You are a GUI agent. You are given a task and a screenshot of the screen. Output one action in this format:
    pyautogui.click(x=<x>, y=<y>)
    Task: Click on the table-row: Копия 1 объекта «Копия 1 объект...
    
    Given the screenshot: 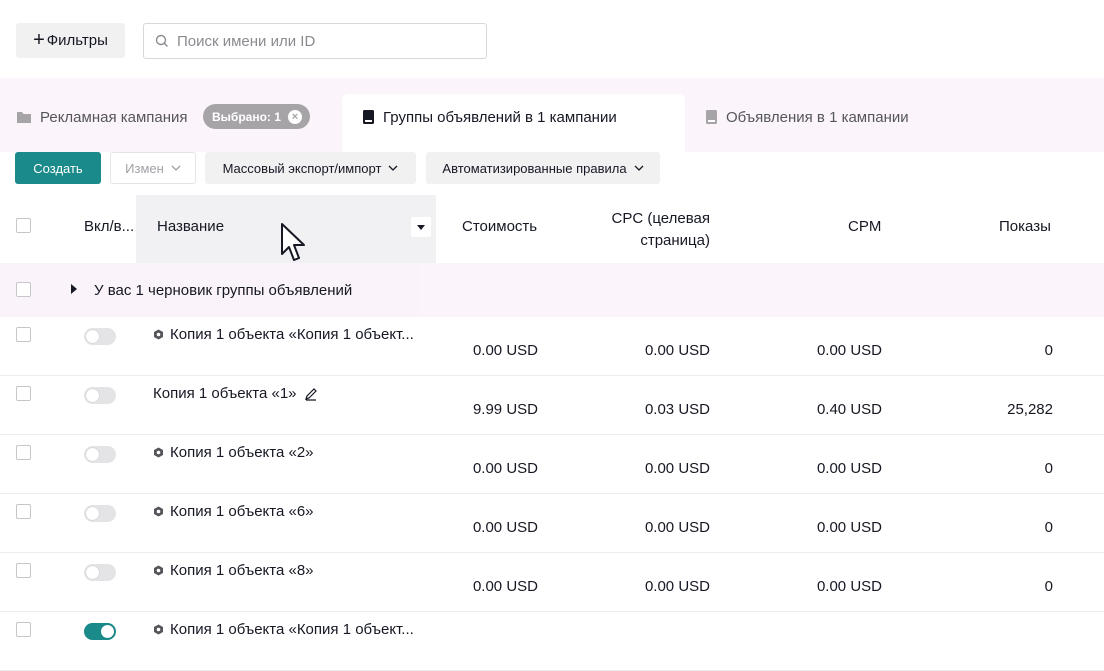 What is the action you would take?
    pyautogui.click(x=552, y=641)
    